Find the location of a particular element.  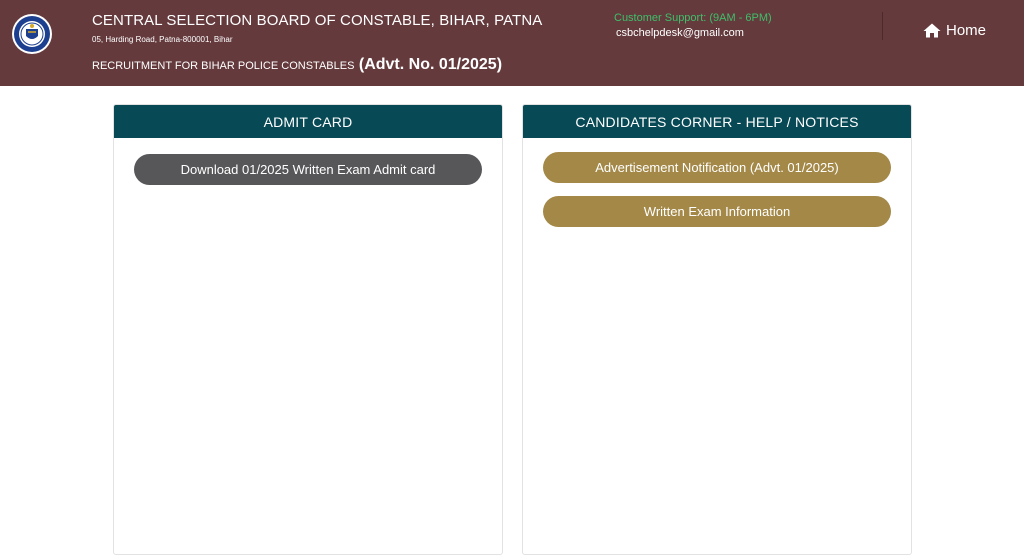

home-label: Home is located at coordinates (966, 30).